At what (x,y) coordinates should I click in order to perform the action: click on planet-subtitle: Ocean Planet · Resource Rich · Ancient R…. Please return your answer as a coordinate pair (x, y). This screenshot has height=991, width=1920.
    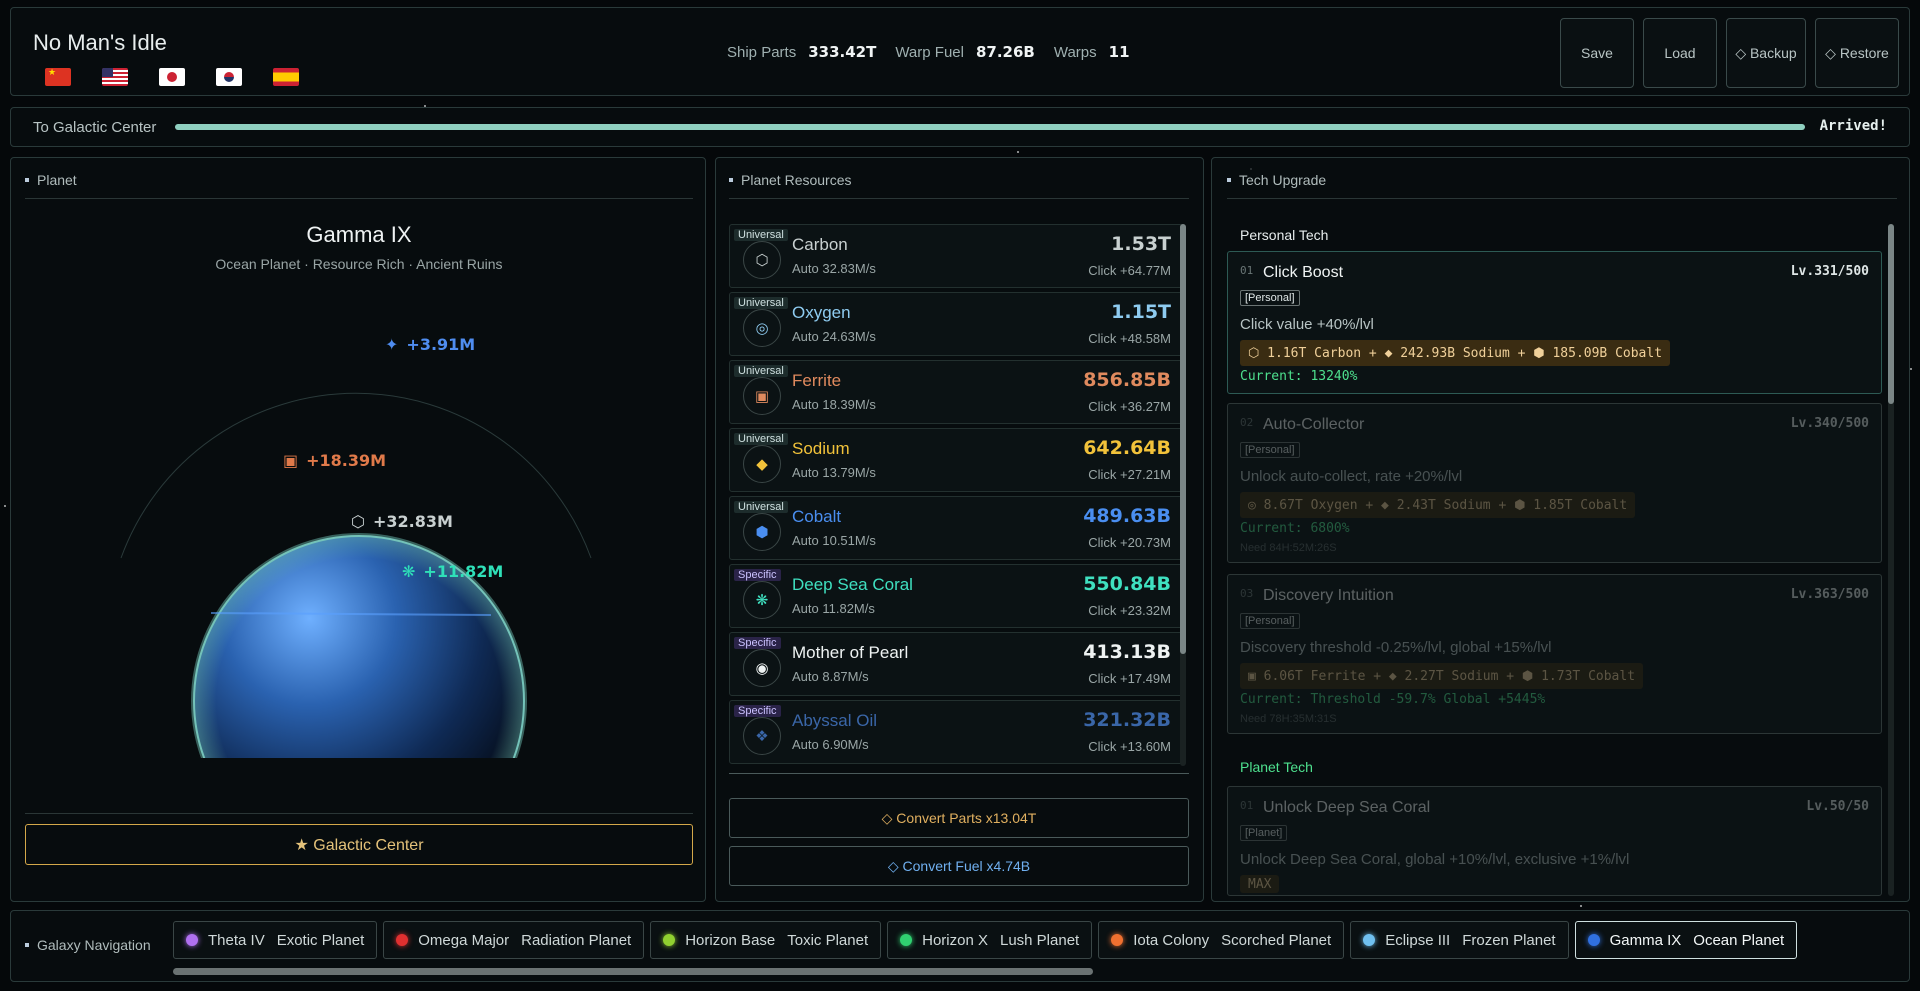
    Looking at the image, I should click on (359, 264).